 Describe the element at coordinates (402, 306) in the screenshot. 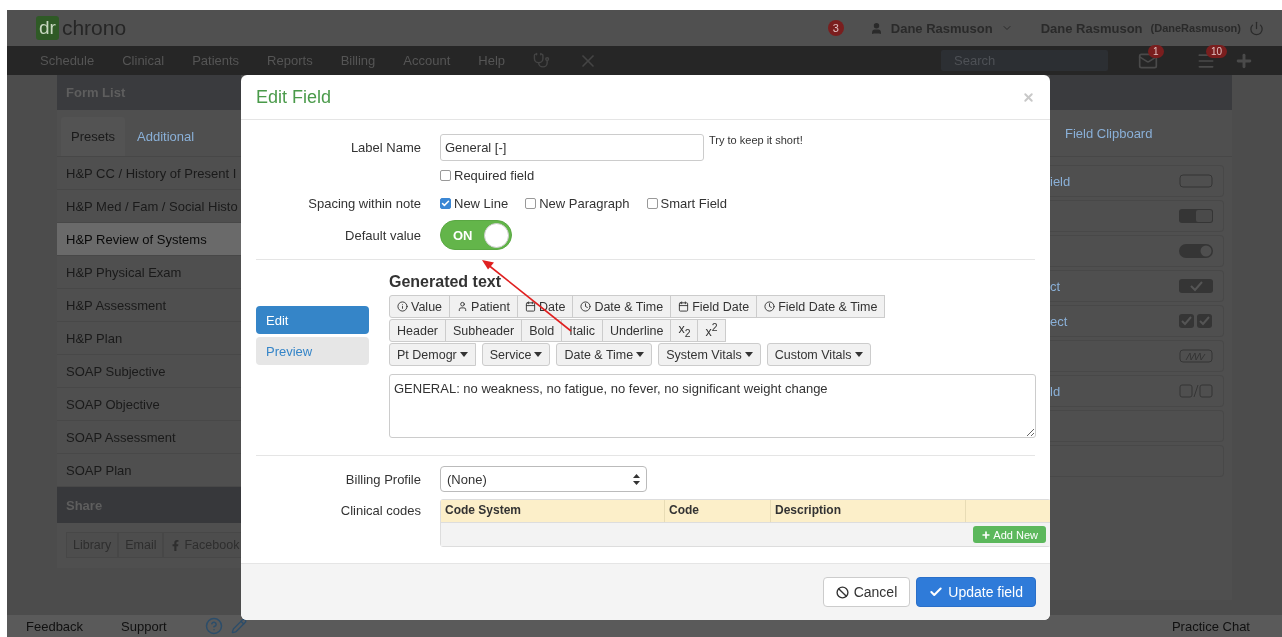

I see `info-icon` at that location.